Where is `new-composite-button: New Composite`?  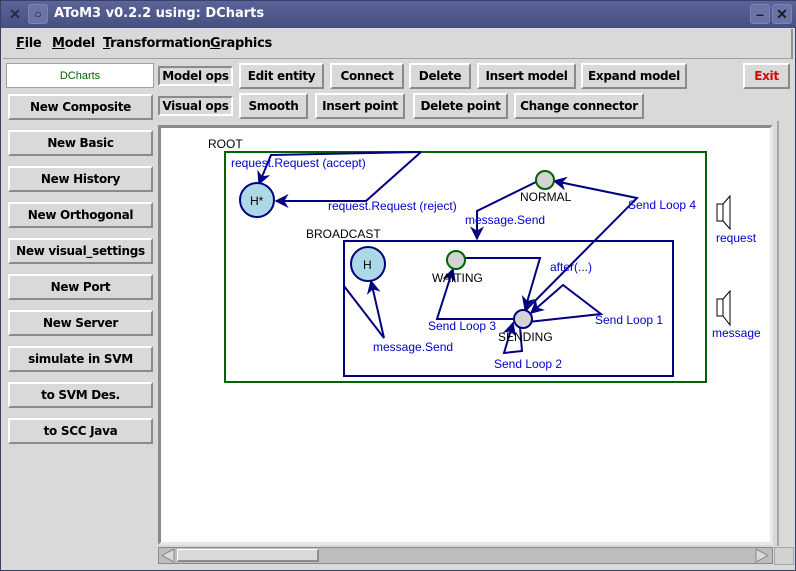
new-composite-button: New Composite is located at coordinates (80, 107).